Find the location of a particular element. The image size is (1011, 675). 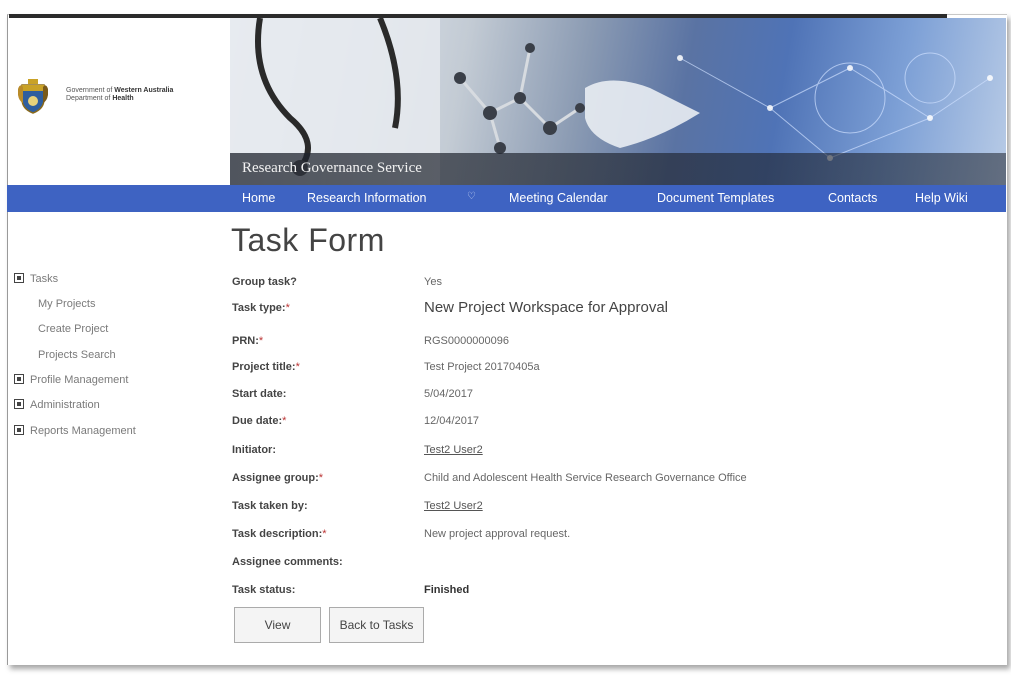

page-title: Task Form is located at coordinates (308, 240).